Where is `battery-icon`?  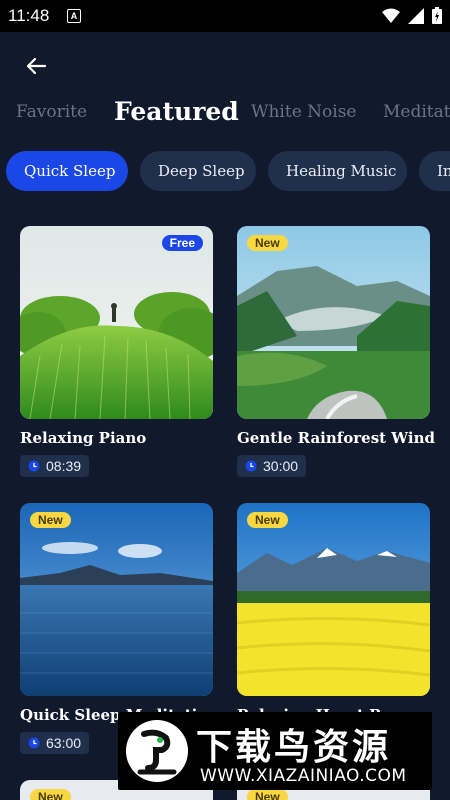
battery-icon is located at coordinates (437, 15).